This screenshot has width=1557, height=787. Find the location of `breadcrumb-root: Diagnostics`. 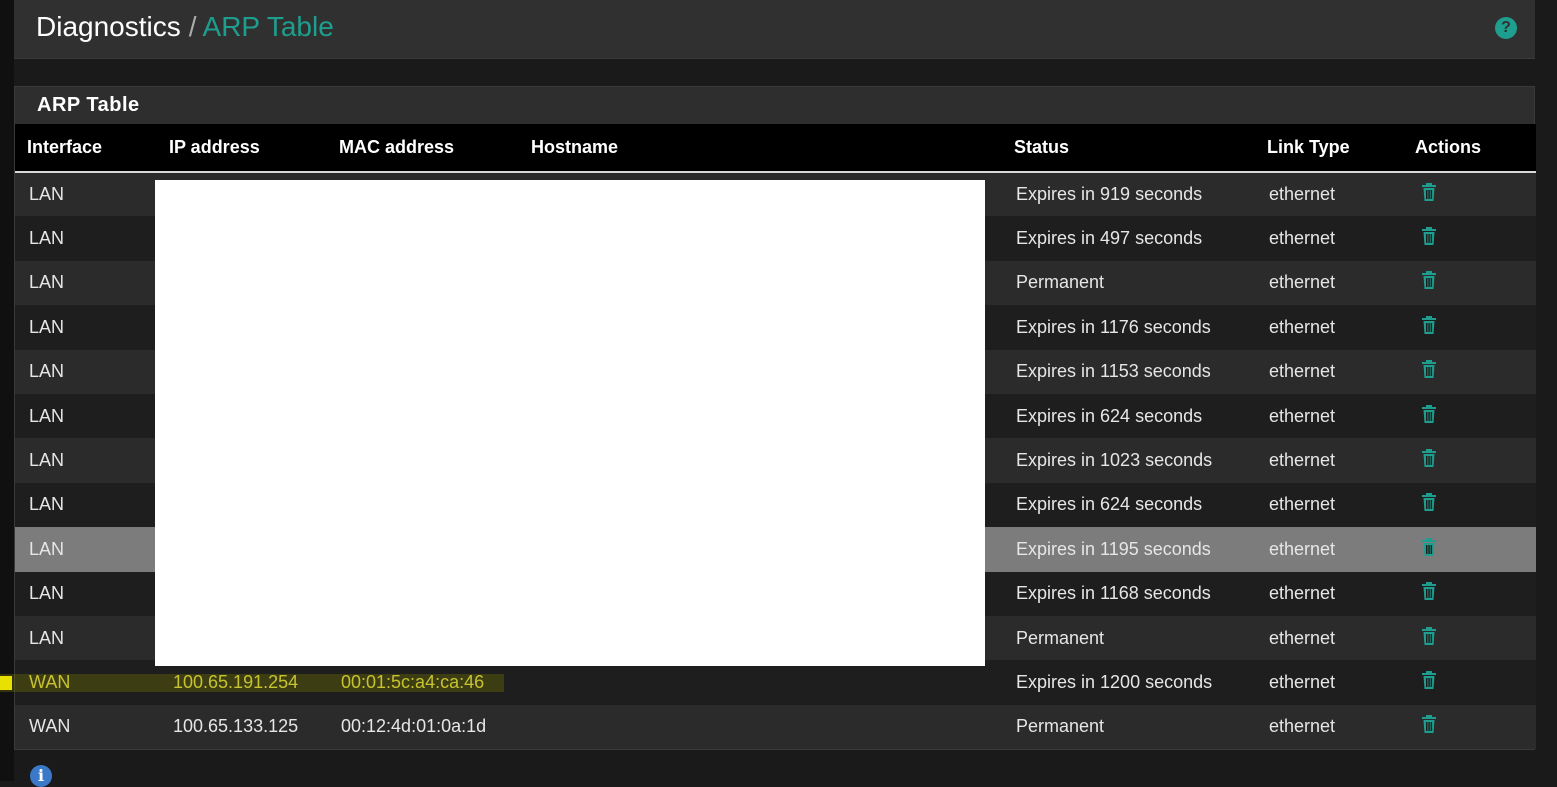

breadcrumb-root: Diagnostics is located at coordinates (108, 26).